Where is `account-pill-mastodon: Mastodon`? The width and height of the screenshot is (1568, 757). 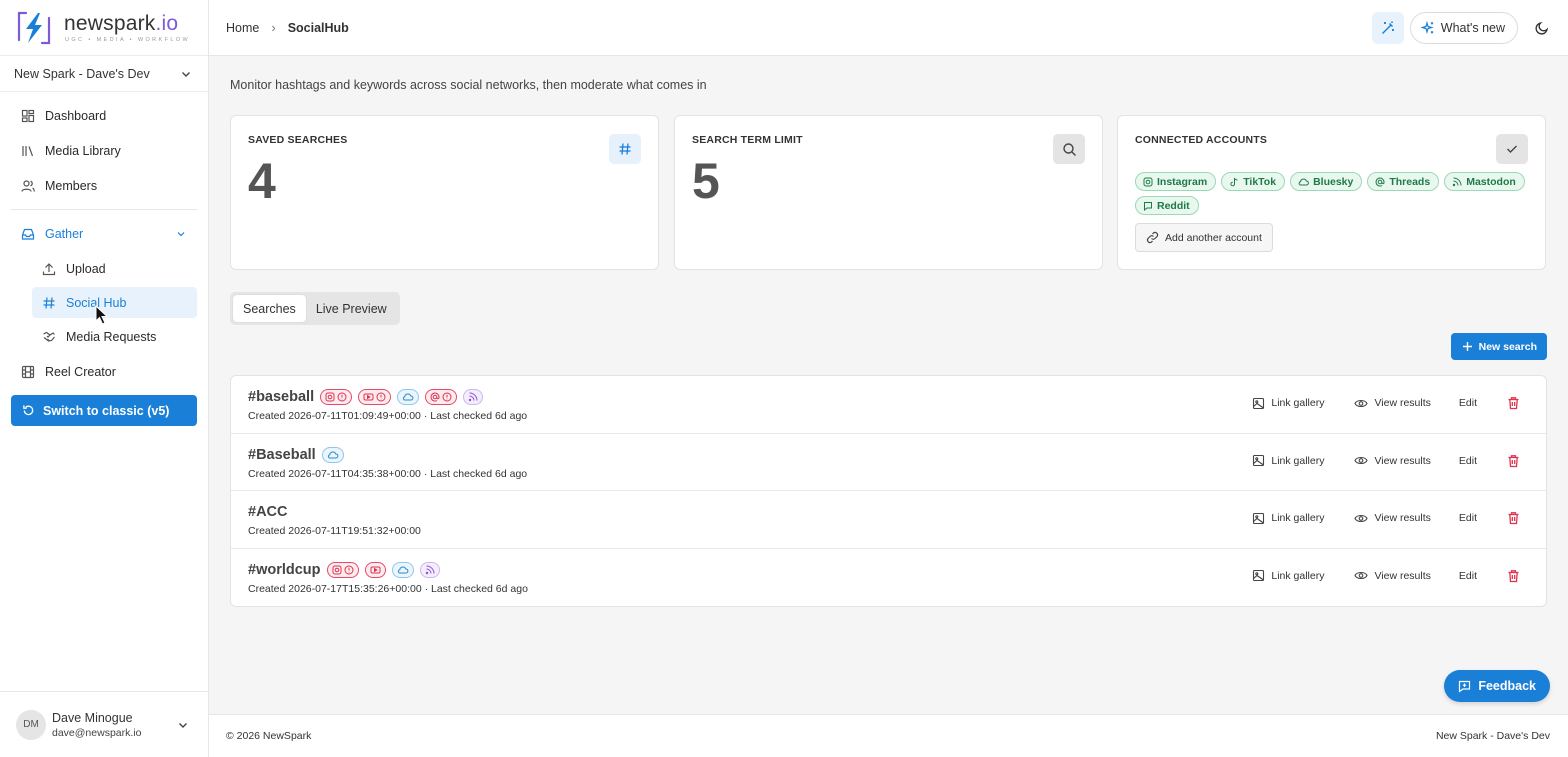 account-pill-mastodon: Mastodon is located at coordinates (1484, 181).